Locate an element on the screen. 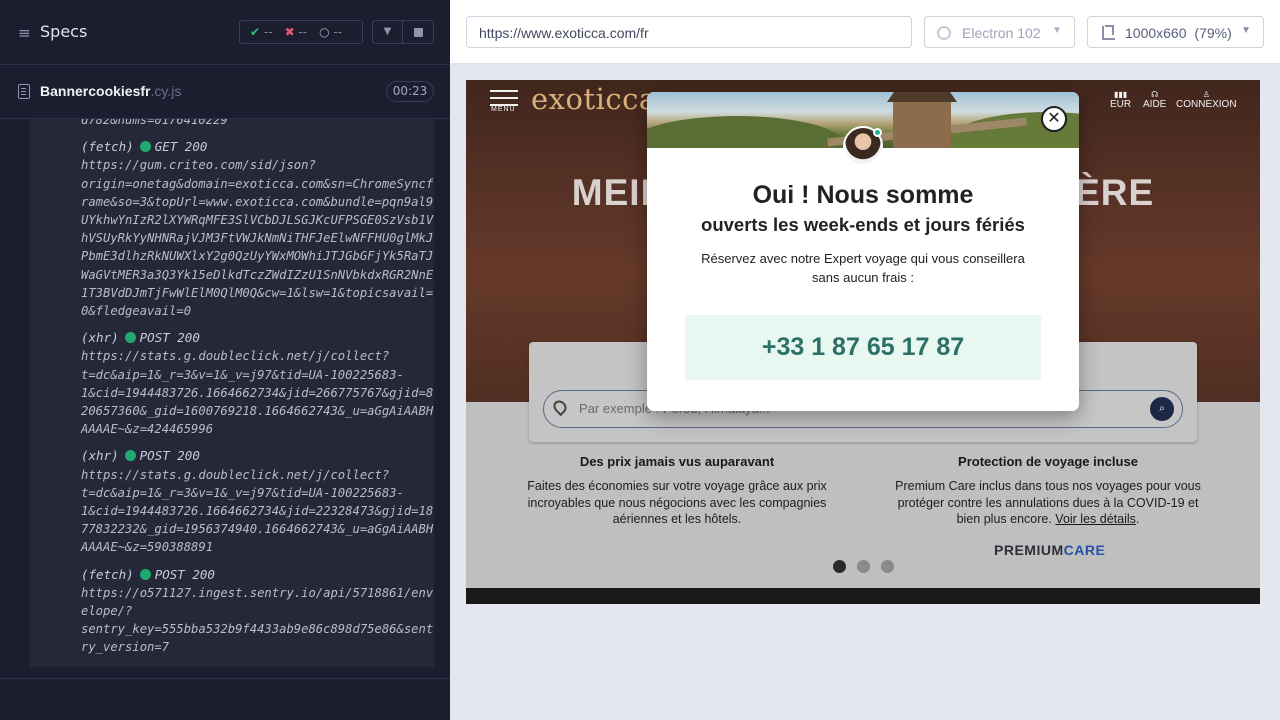 This screenshot has width=1280, height=720. help-link: ☊ AIDE is located at coordinates (1154, 100).